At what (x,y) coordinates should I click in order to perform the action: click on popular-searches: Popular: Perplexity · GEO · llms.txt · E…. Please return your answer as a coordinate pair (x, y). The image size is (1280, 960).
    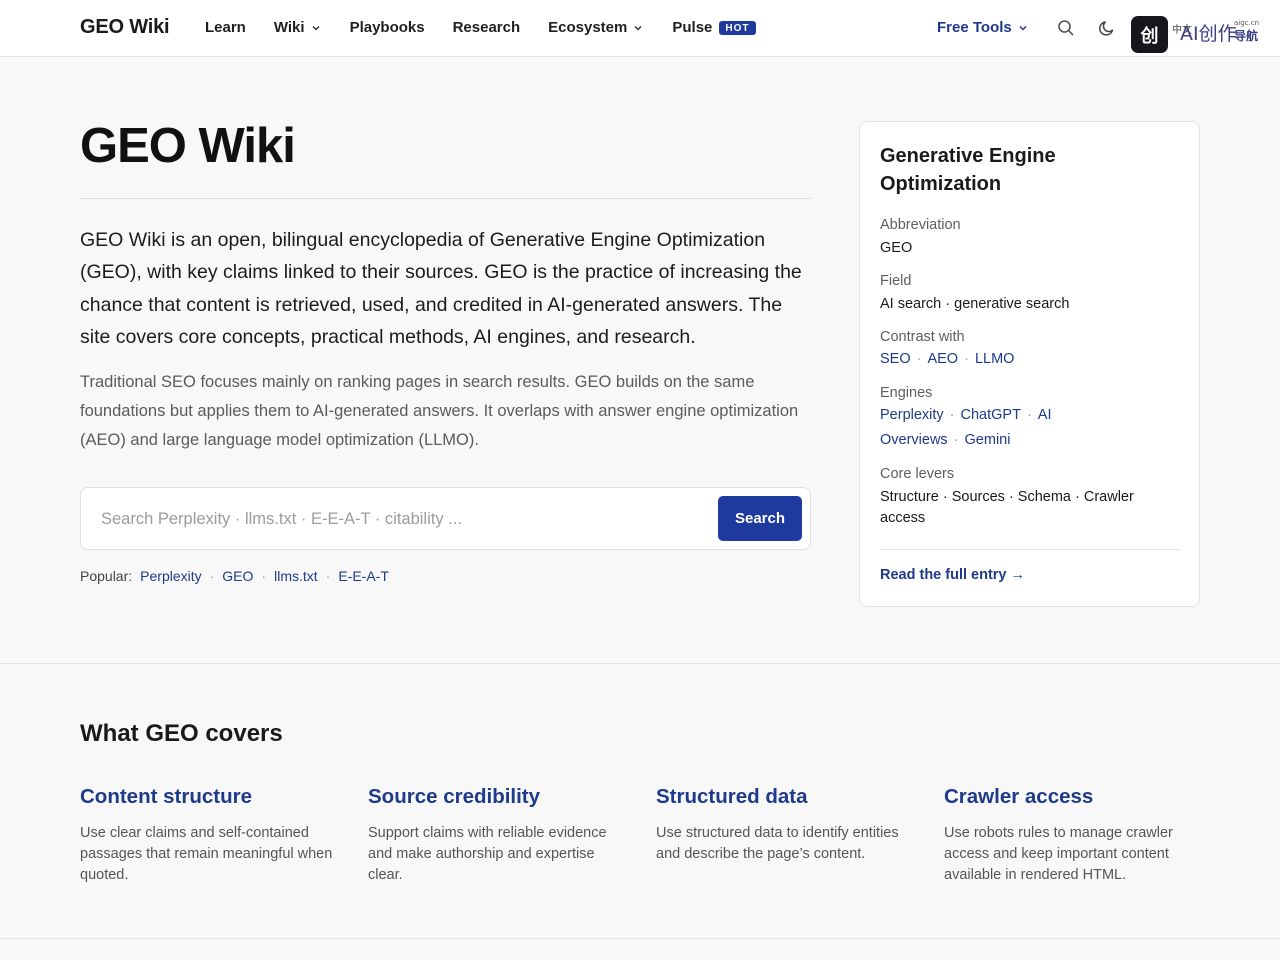
    Looking at the image, I should click on (234, 576).